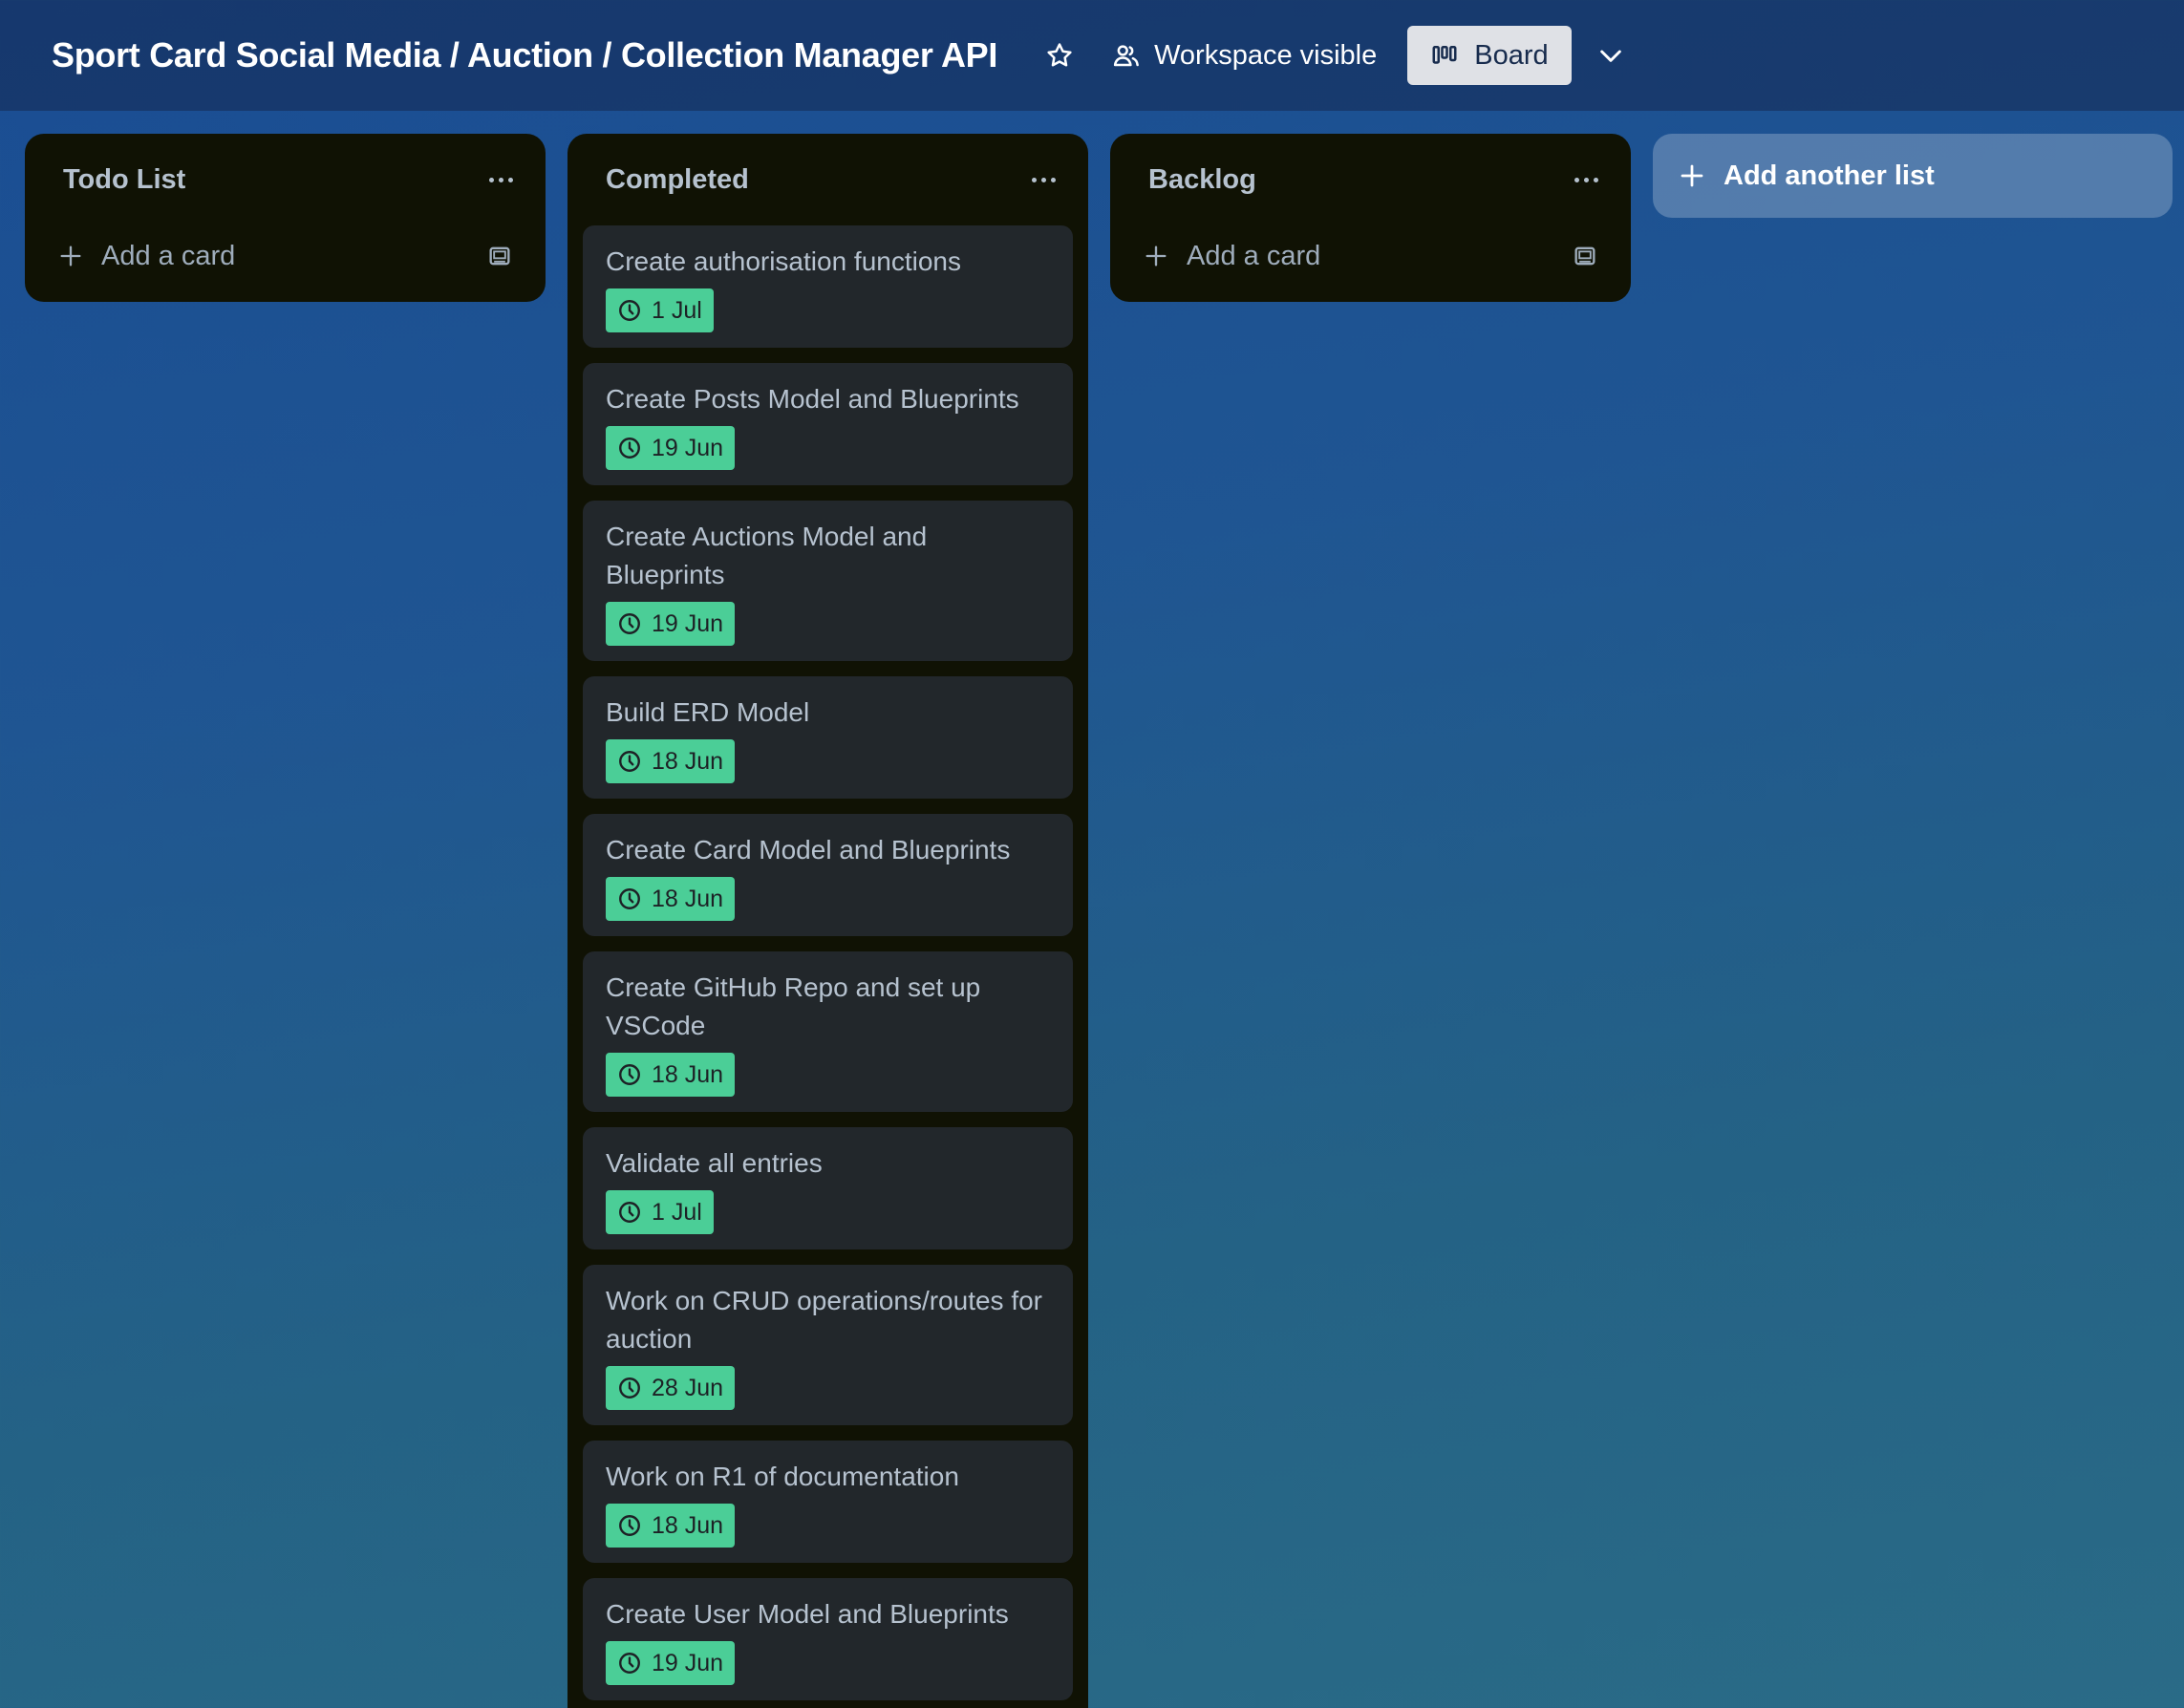 This screenshot has height=1708, width=2184. I want to click on card: Create Posts Model and Blueprints 19 Jun, so click(828, 424).